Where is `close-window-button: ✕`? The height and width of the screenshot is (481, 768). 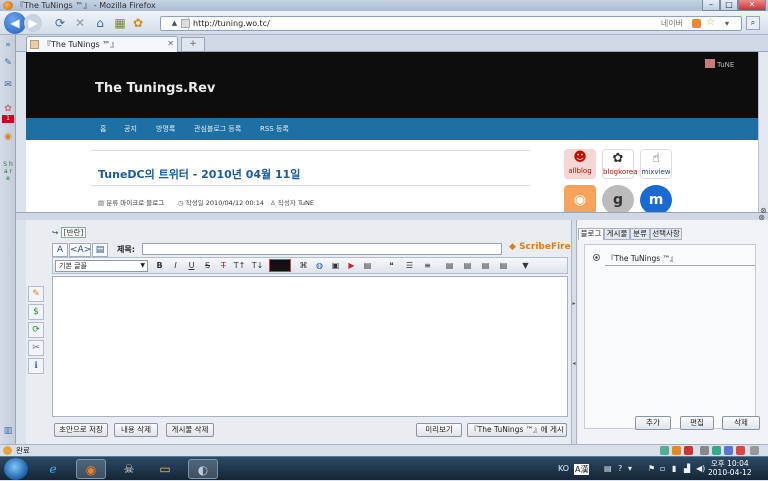 close-window-button: ✕ is located at coordinates (752, 5).